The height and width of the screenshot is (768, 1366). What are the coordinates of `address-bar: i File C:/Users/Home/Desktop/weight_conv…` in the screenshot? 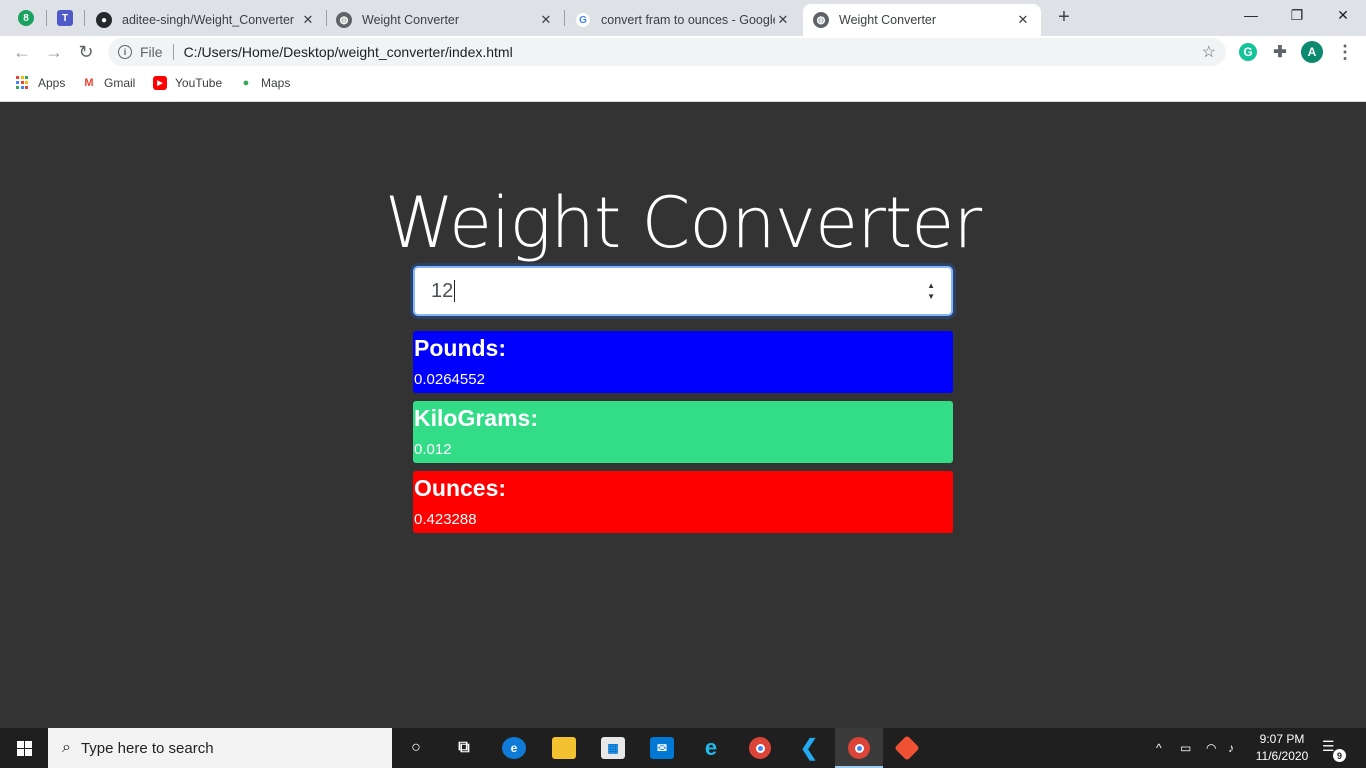 It's located at (667, 52).